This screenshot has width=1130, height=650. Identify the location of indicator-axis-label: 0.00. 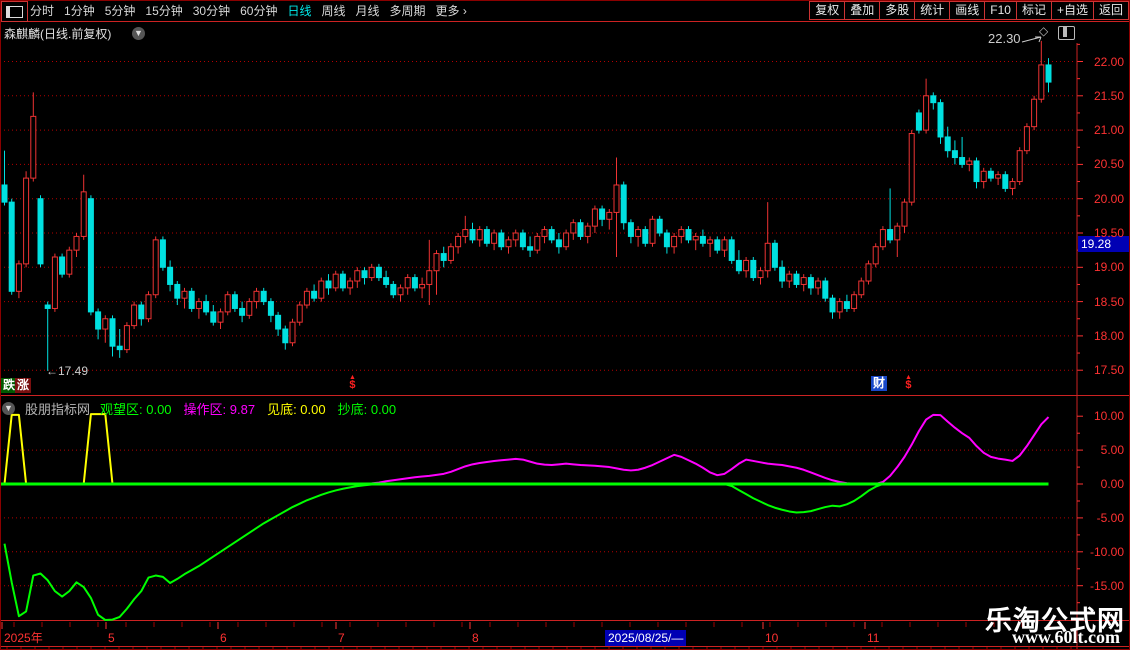
(1112, 484).